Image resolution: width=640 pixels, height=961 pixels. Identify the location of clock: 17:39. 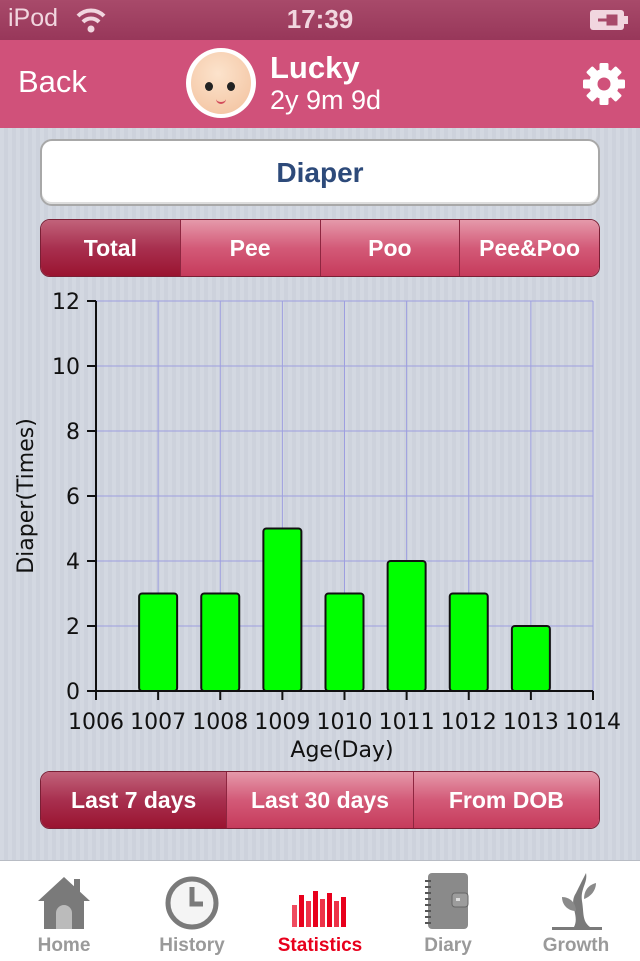
(320, 19).